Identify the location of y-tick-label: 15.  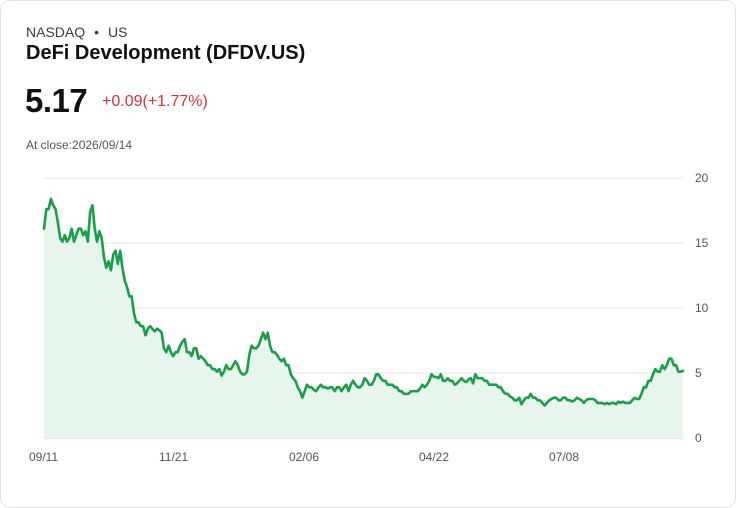
(702, 243).